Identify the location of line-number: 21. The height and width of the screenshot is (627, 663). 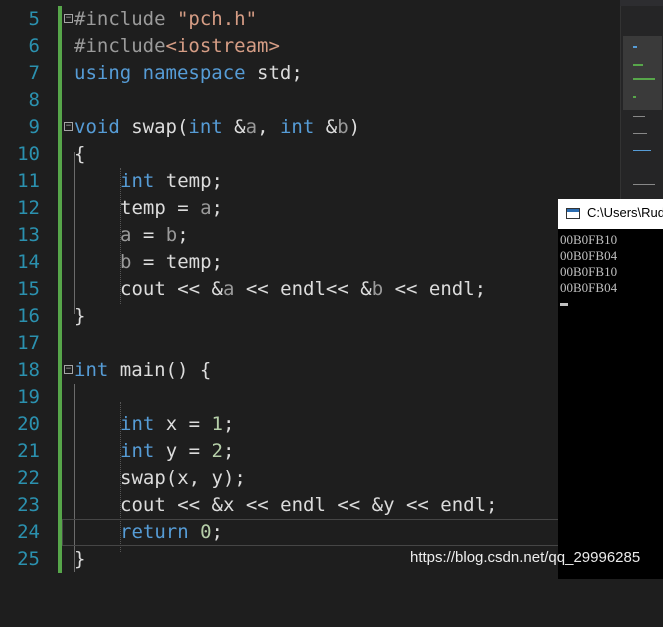
(28, 451).